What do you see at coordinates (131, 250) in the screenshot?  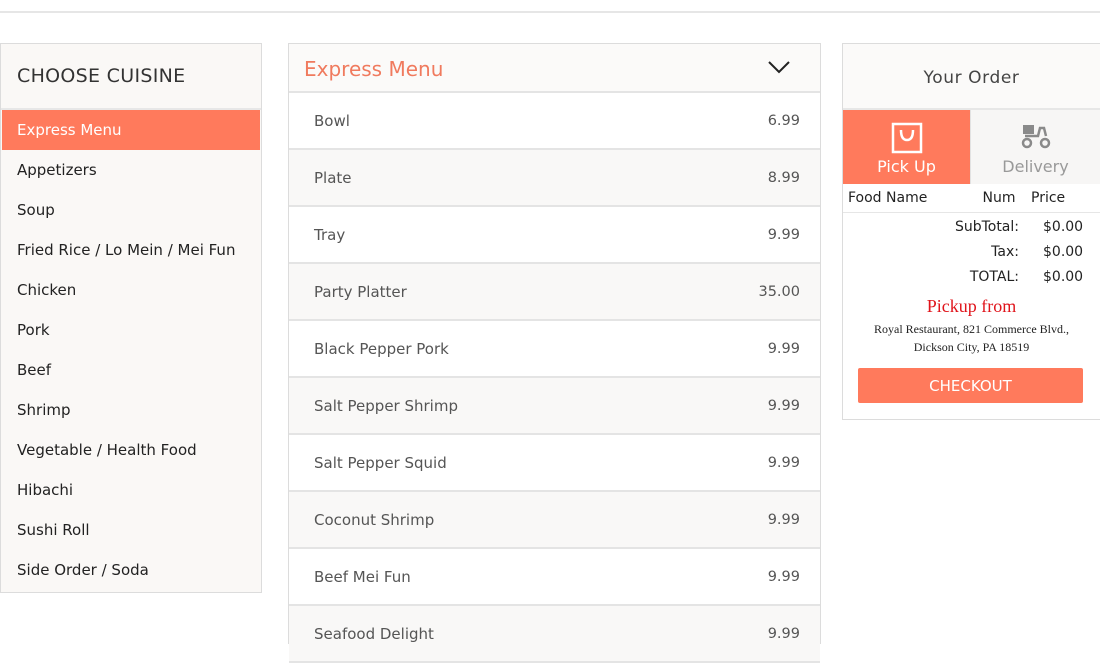 I see `cuisine-item-fried-rice: Fried Rice / Lo Mein / Mei Fun` at bounding box center [131, 250].